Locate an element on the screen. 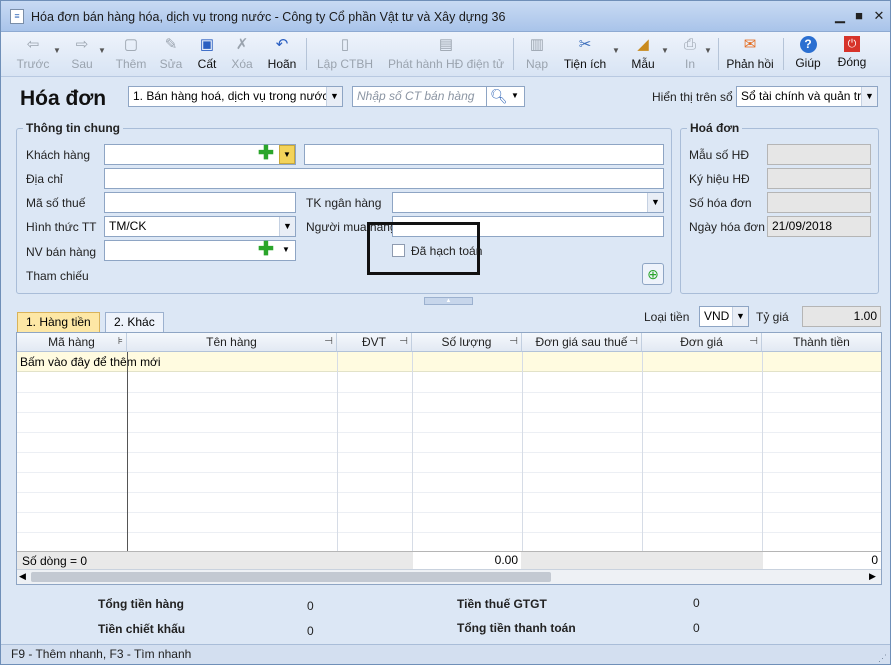 The height and width of the screenshot is (668, 891). issue-e-invoice-button: ▤ Phát hành HĐ điện tử is located at coordinates (446, 54).